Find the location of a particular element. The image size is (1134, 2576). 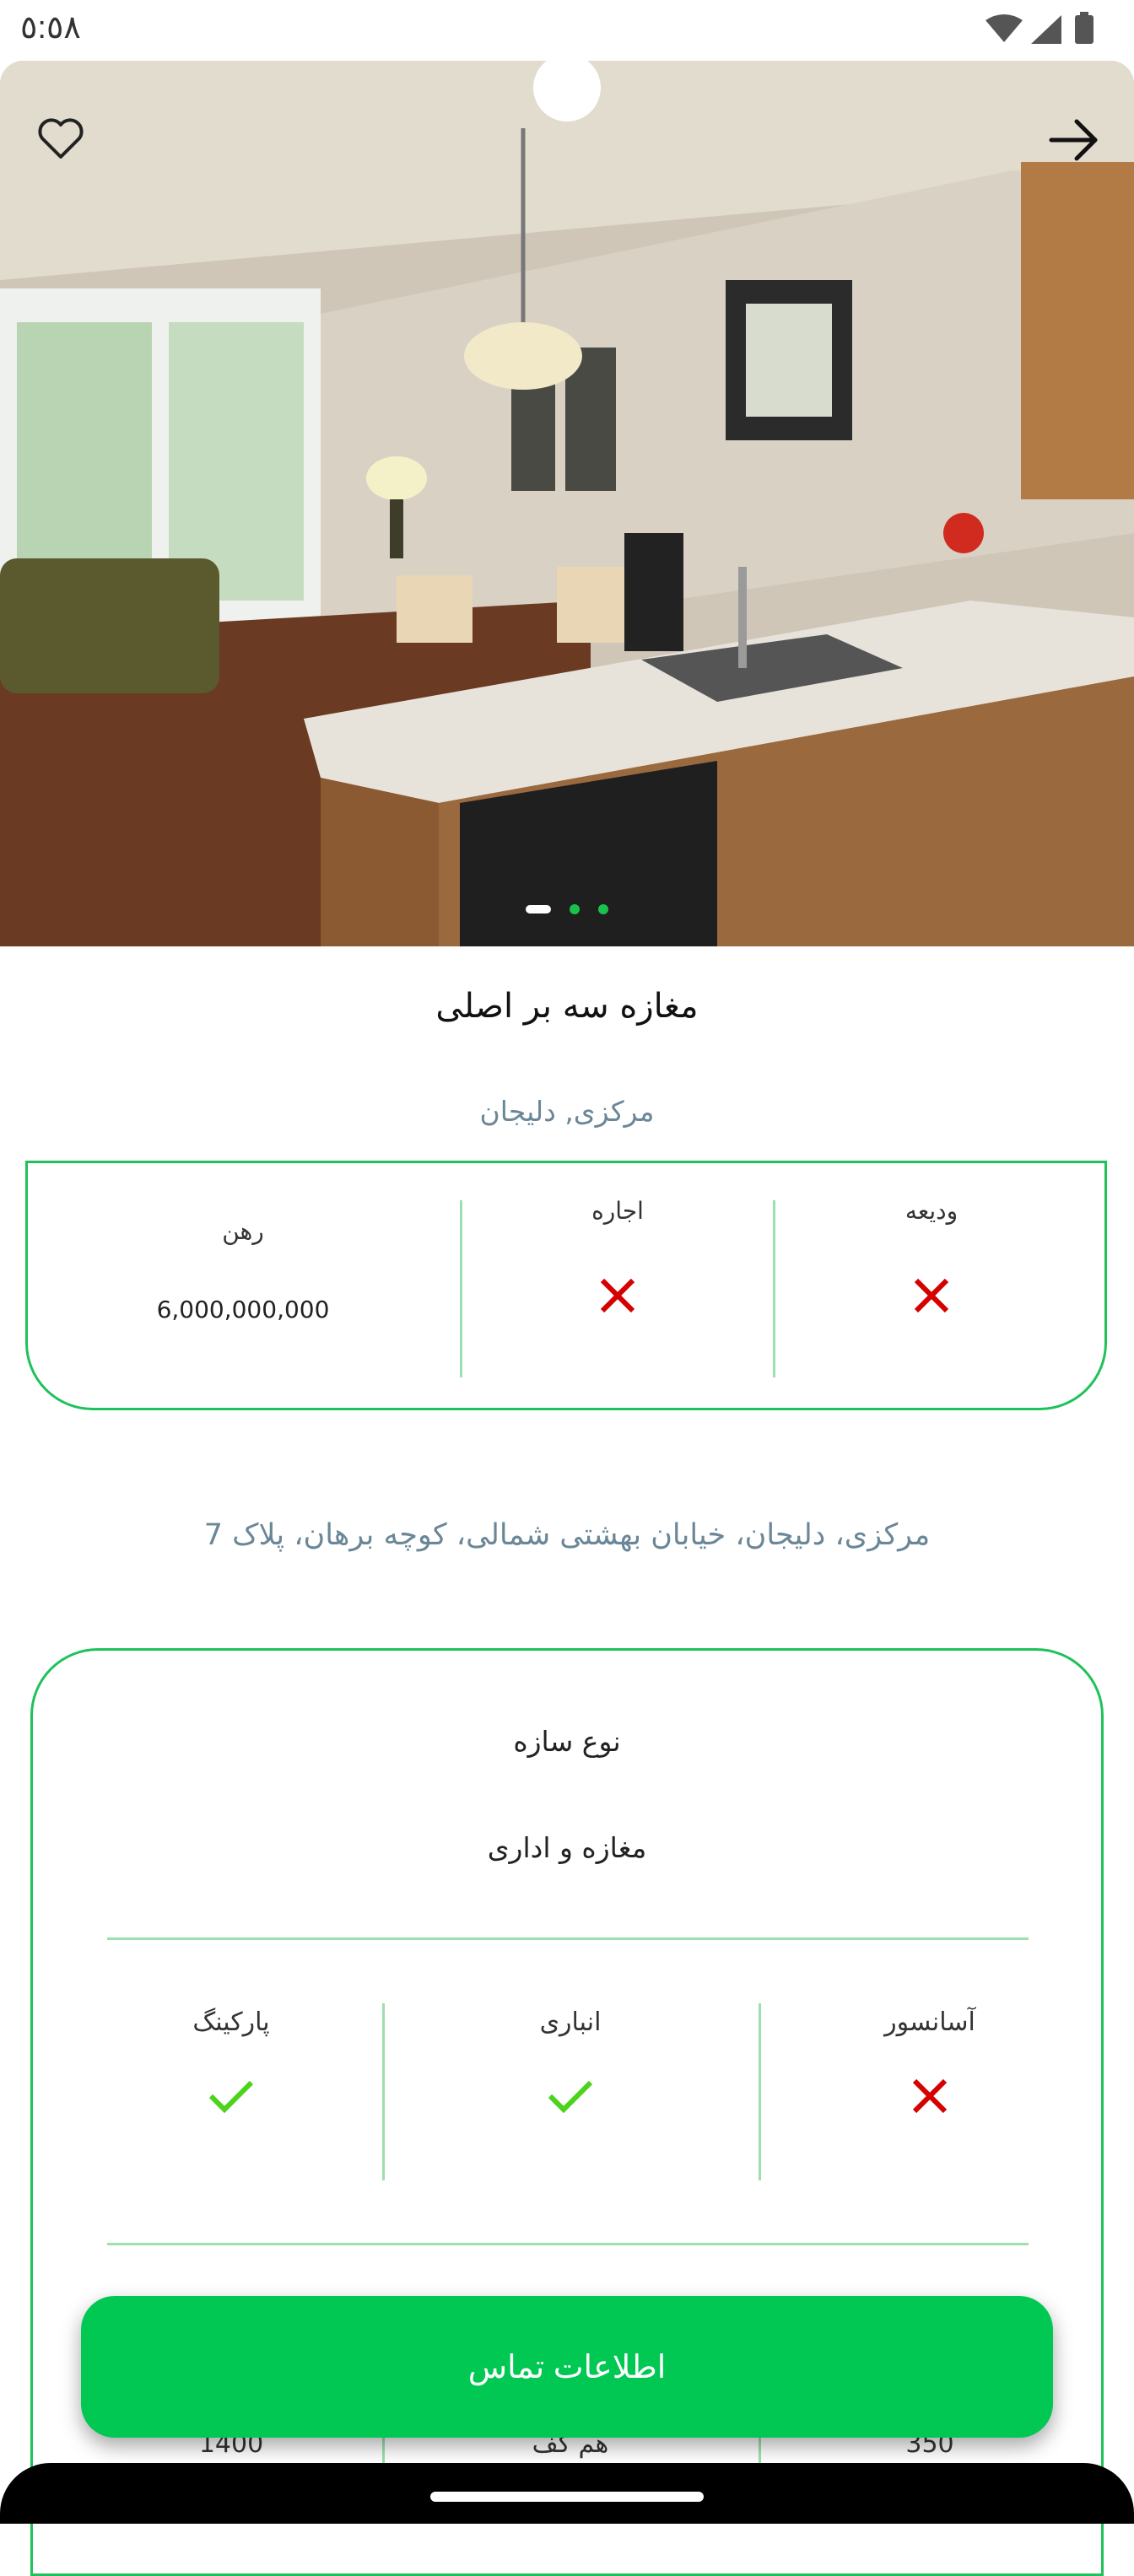

pagination-dot-active is located at coordinates (538, 909).